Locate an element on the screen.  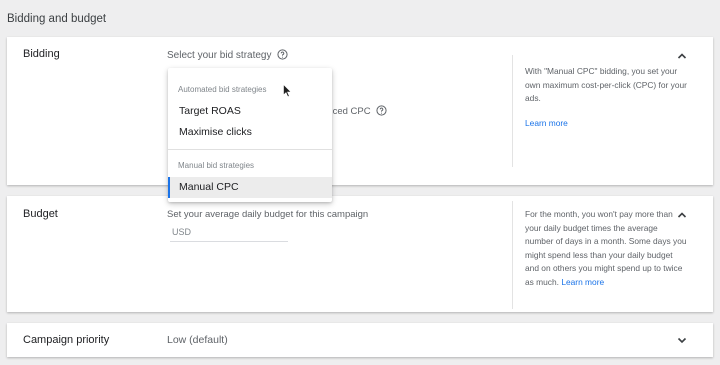
option-manual-cpc: Manual CPC is located at coordinates (250, 187).